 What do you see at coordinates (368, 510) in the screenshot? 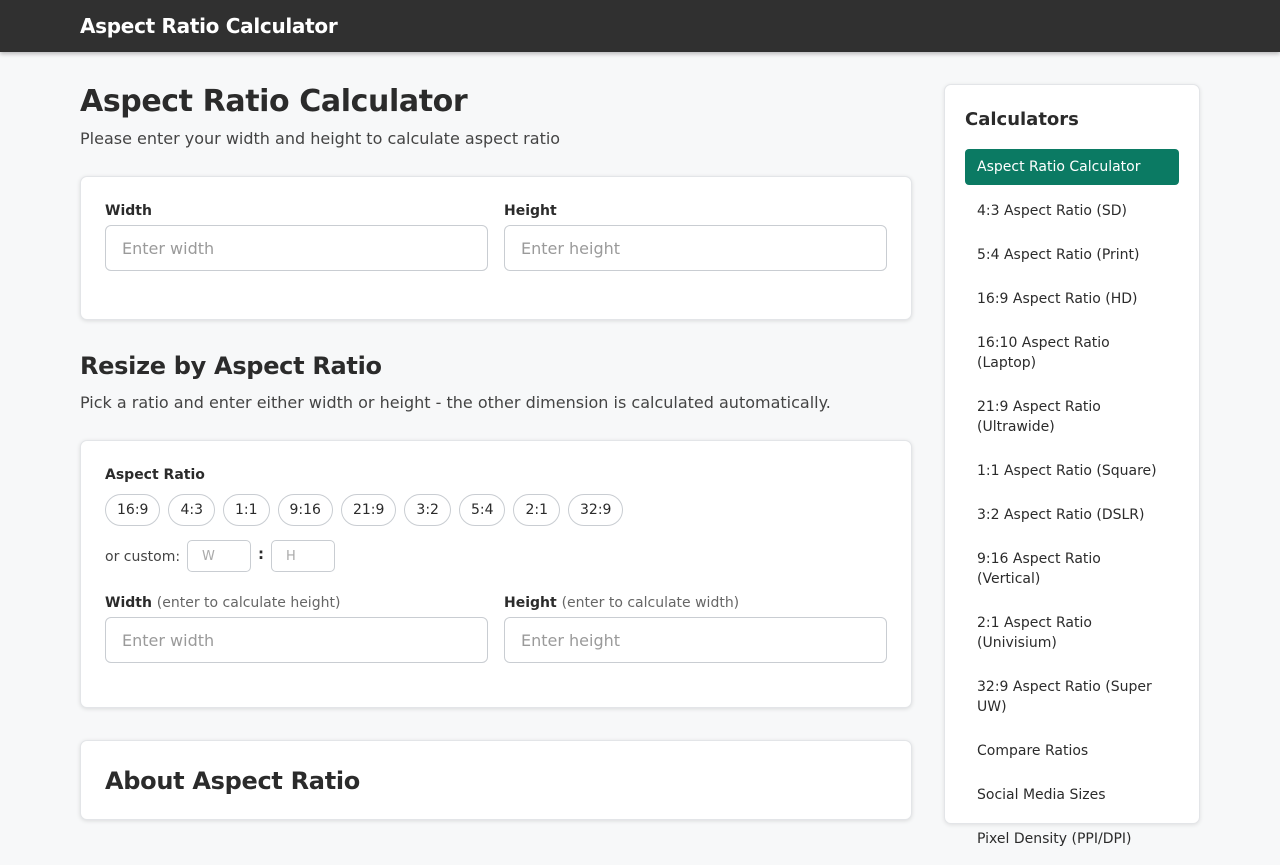
I see `ratio-chip-21-9: 21:9` at bounding box center [368, 510].